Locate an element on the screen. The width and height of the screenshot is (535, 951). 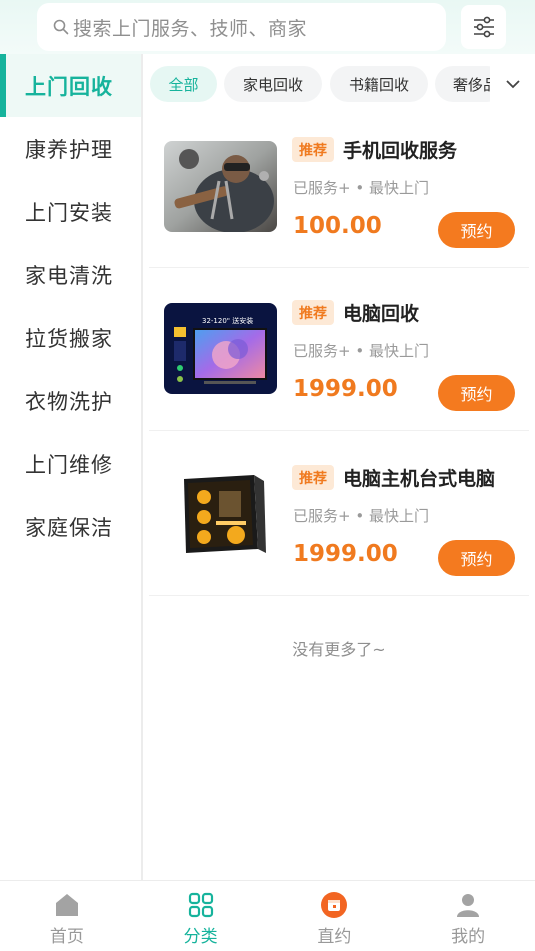
tab-appliance-recycle: 家电回收 is located at coordinates (273, 84).